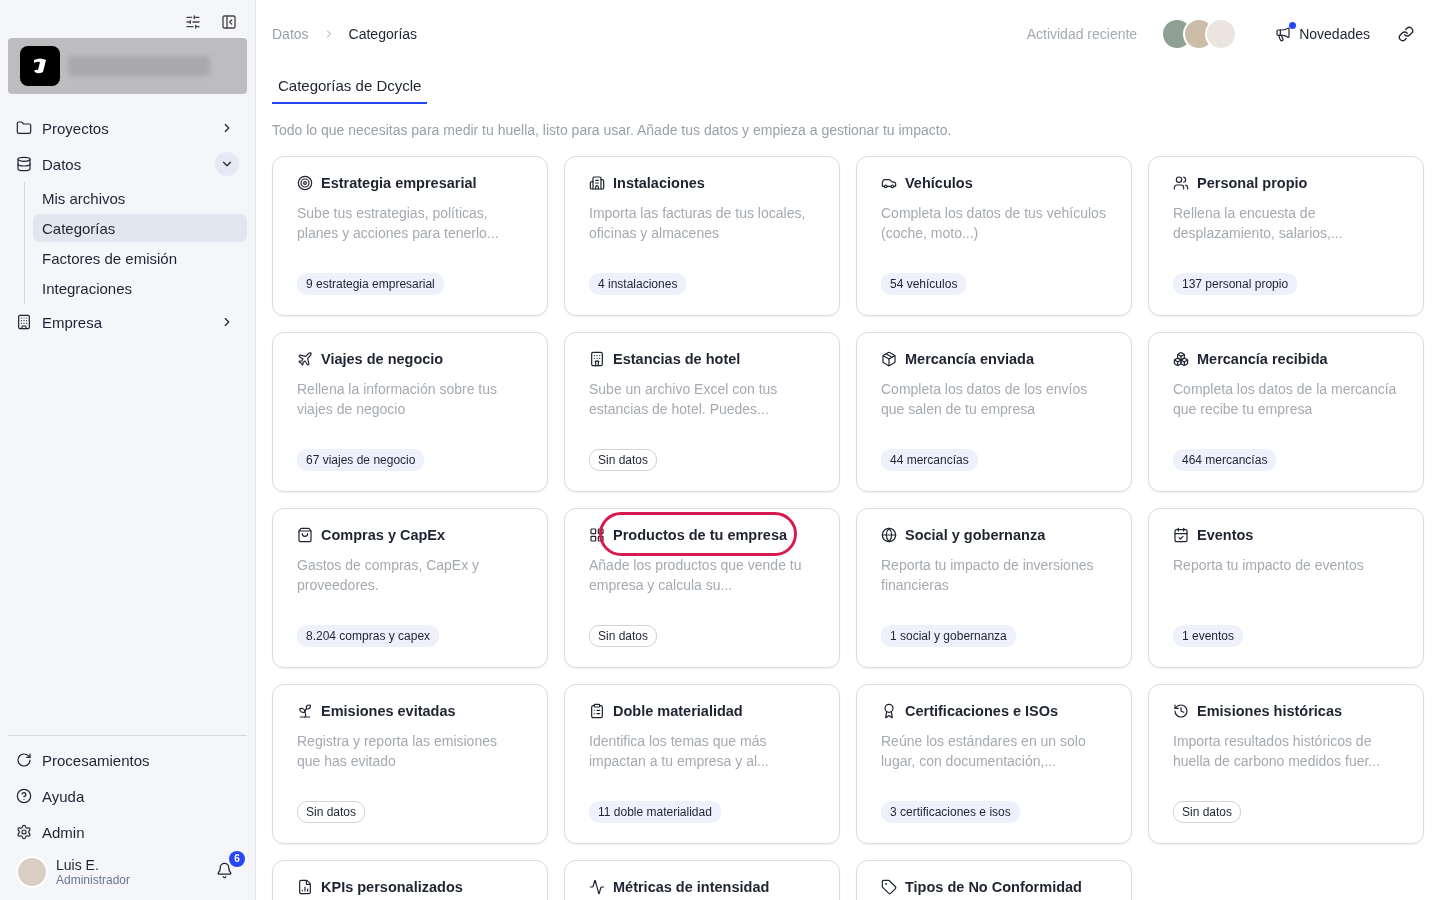 The image size is (1440, 900). What do you see at coordinates (32, 872) in the screenshot?
I see `avatar` at bounding box center [32, 872].